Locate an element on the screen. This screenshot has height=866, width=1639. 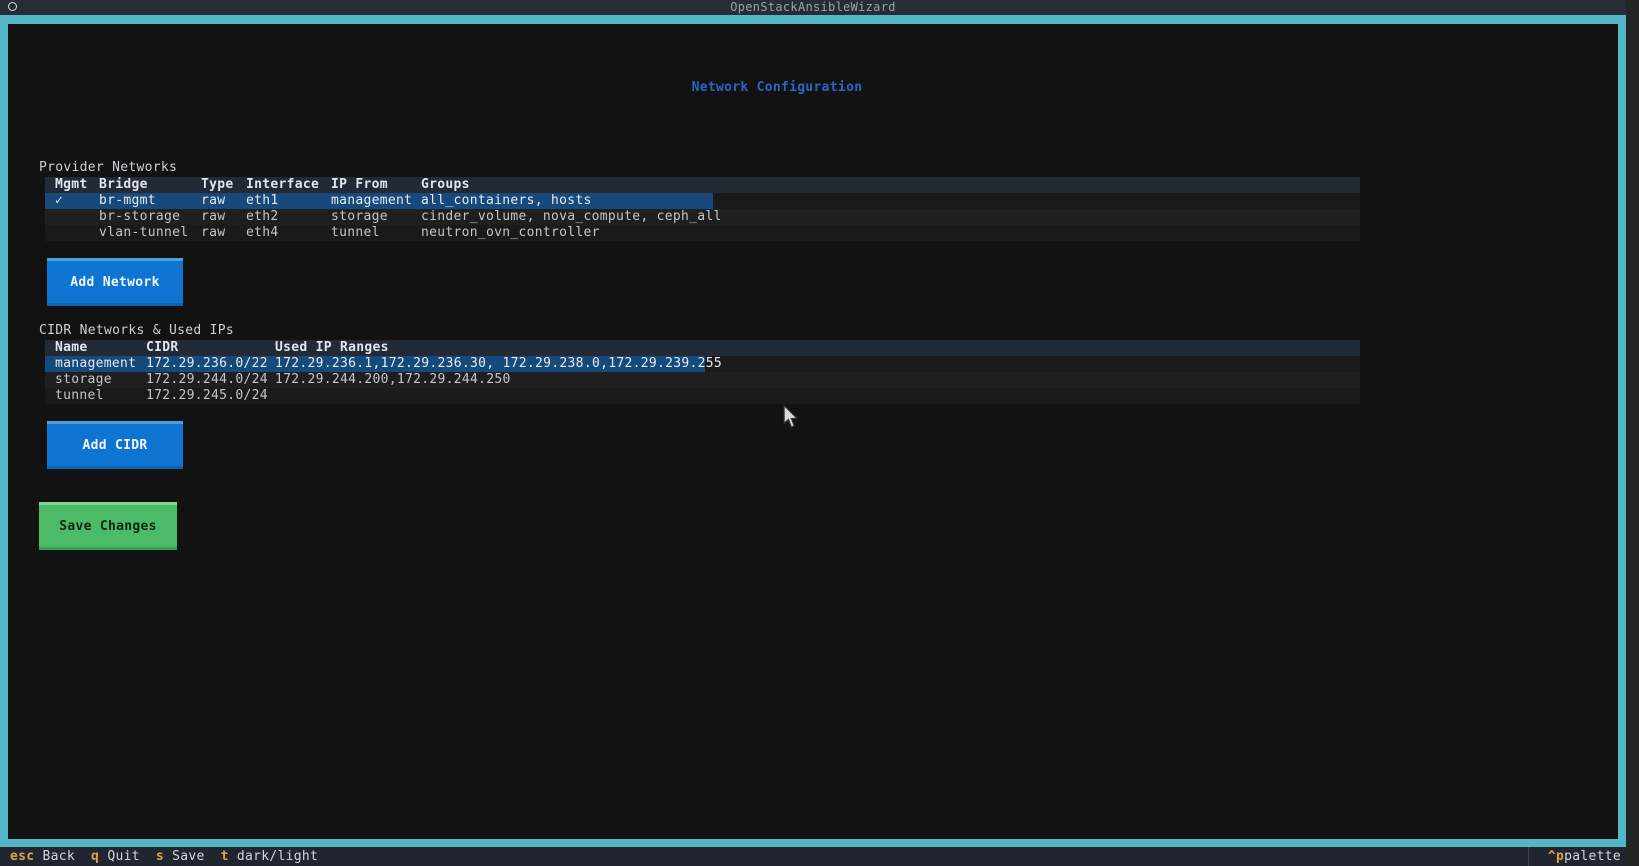
column-header: CIDR is located at coordinates (162, 347).